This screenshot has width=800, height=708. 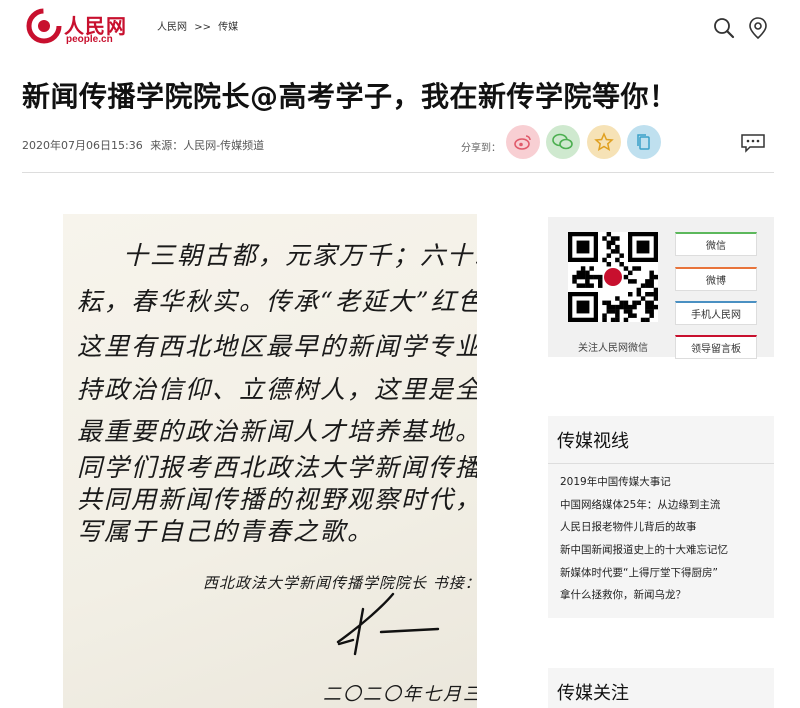 What do you see at coordinates (207, 145) in the screenshot?
I see `article-source: 来源：人民网-传媒频道` at bounding box center [207, 145].